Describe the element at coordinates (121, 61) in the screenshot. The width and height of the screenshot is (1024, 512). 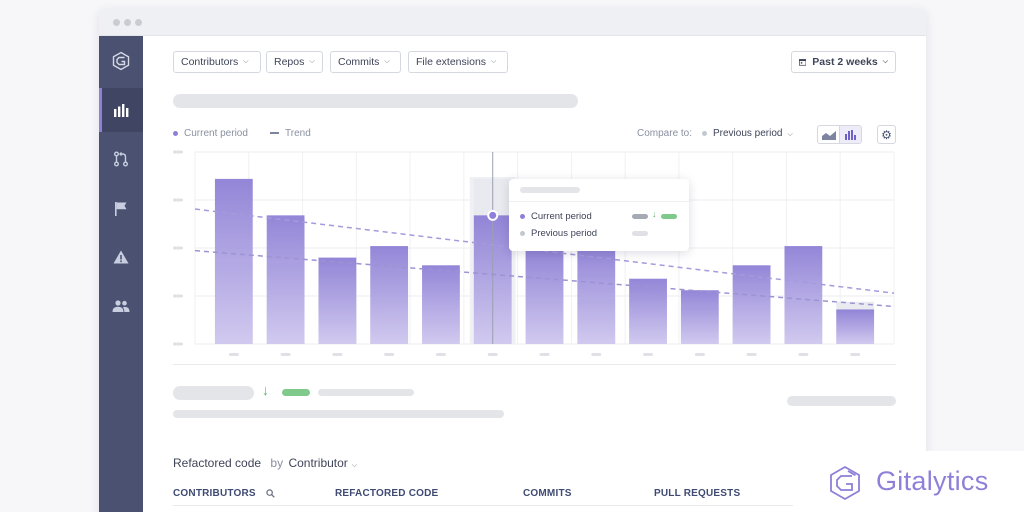
I see `app-logo-icon` at that location.